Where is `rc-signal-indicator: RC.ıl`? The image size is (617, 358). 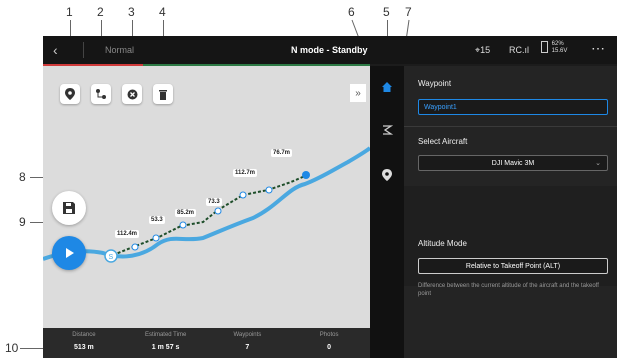 rc-signal-indicator: RC.ıl is located at coordinates (519, 50).